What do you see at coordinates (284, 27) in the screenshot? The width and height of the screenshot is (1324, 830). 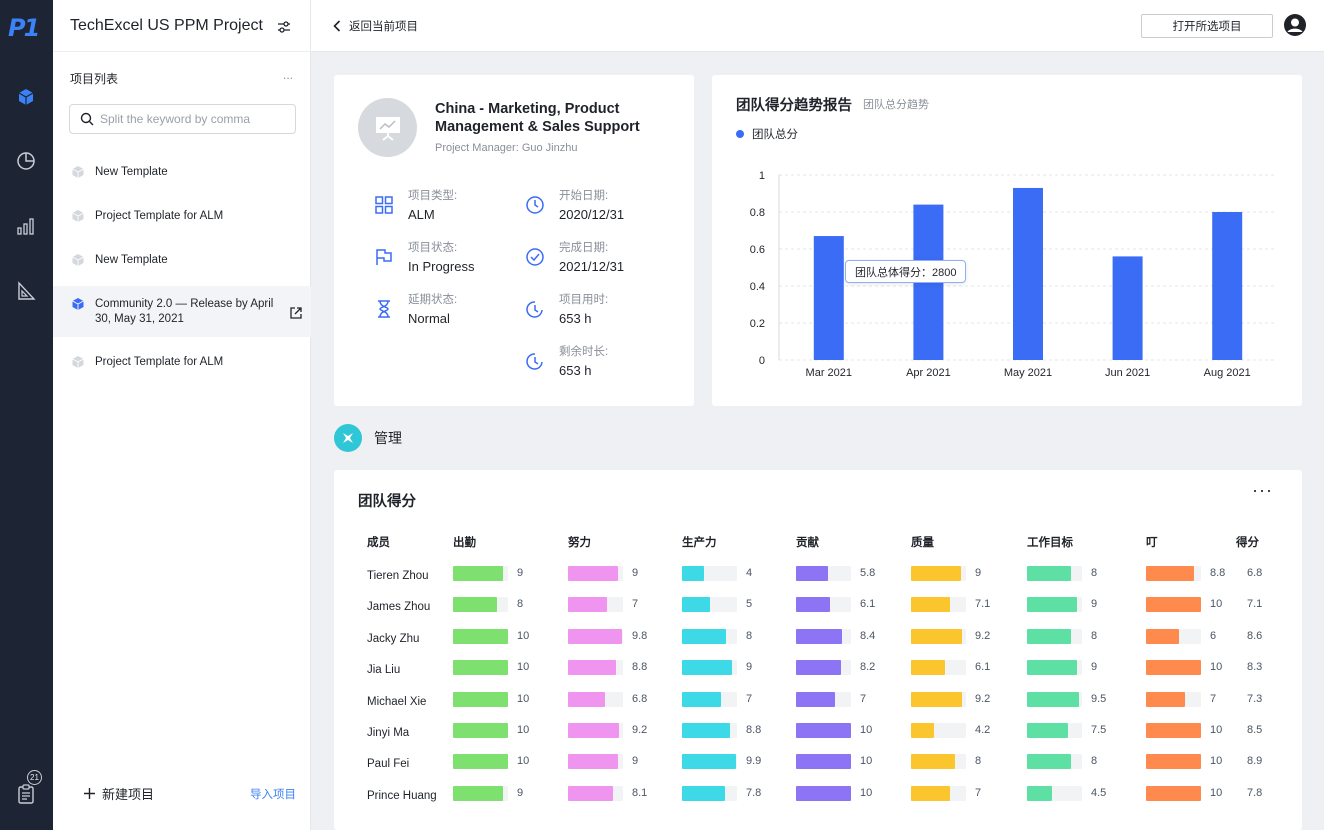 I see `settings-sliders-icon` at bounding box center [284, 27].